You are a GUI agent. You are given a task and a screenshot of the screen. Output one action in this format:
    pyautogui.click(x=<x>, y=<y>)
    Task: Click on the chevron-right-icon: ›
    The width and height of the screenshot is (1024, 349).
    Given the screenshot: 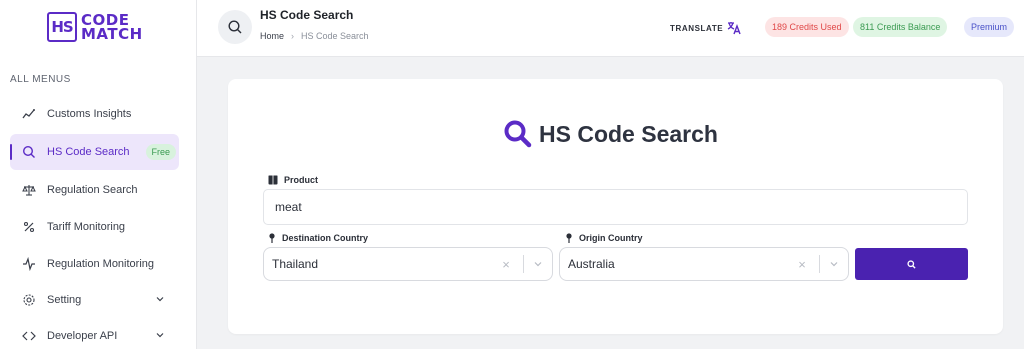 What is the action you would take?
    pyautogui.click(x=293, y=36)
    